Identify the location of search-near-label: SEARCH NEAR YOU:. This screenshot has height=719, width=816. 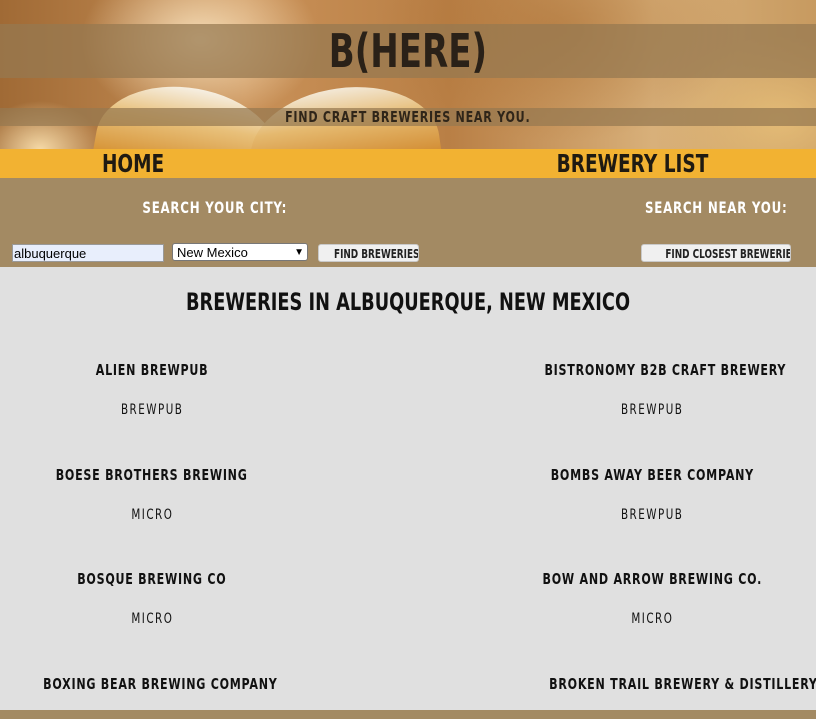
(716, 207).